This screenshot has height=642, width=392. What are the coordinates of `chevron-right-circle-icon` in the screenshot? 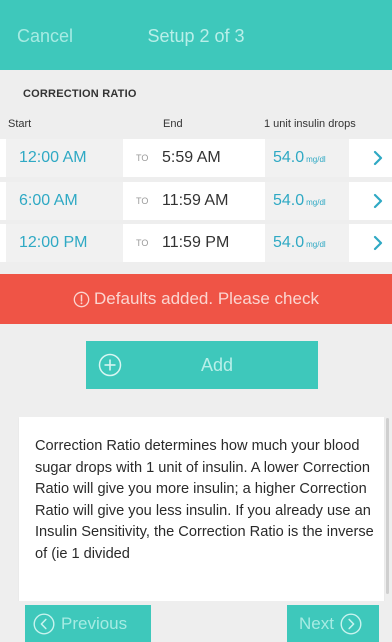 It's located at (351, 623).